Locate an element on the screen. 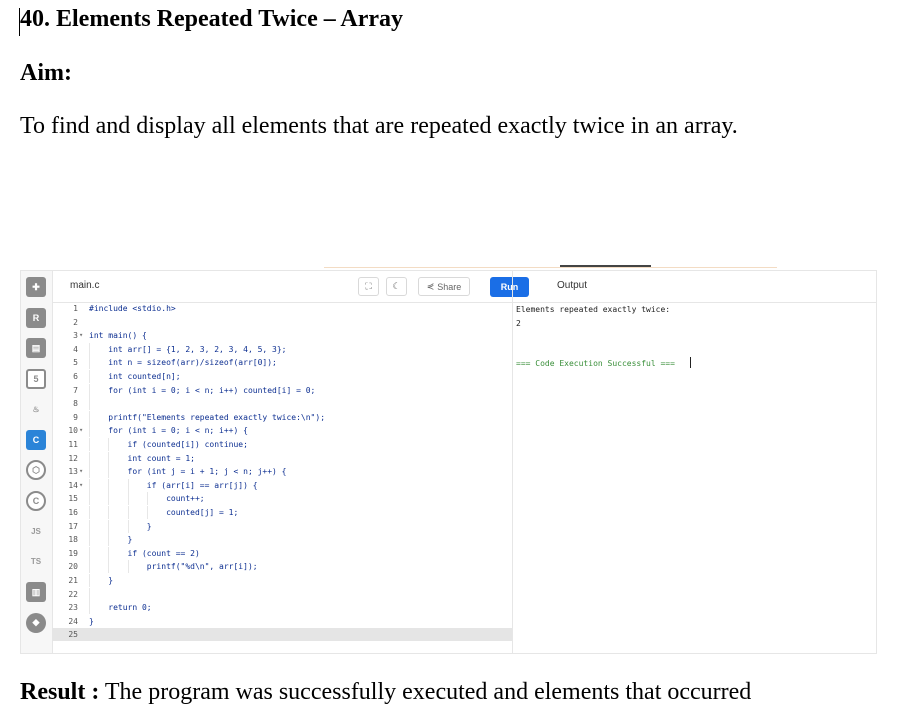 Image resolution: width=900 pixels, height=714 pixels. code-line: 3 ▾ int main() { is located at coordinates (282, 335).